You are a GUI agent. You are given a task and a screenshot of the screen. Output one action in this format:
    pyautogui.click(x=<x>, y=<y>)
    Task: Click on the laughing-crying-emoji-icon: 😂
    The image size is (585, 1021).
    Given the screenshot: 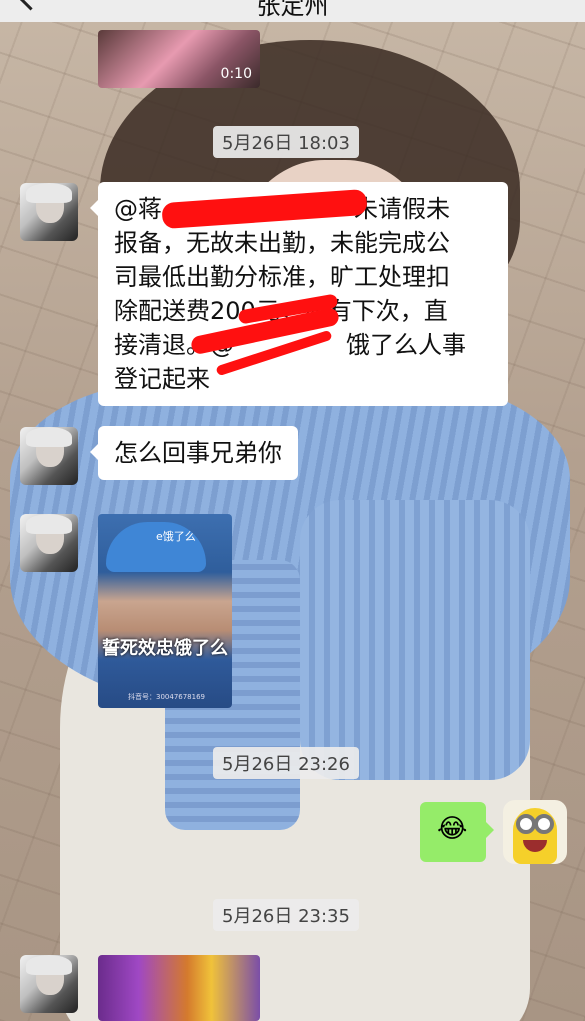 What is the action you would take?
    pyautogui.click(x=452, y=829)
    